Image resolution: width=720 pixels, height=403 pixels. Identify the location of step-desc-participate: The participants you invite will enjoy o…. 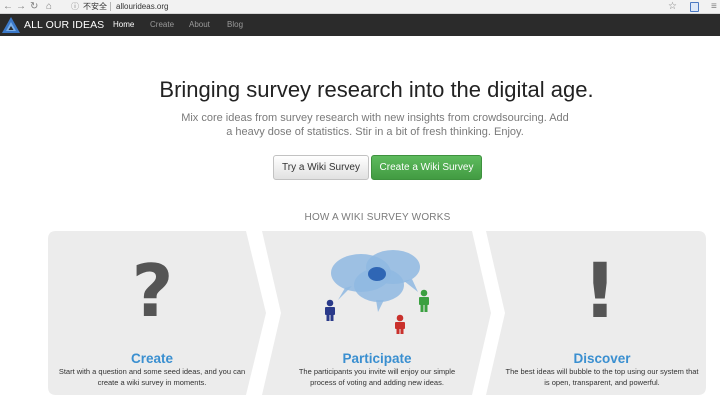
(377, 377).